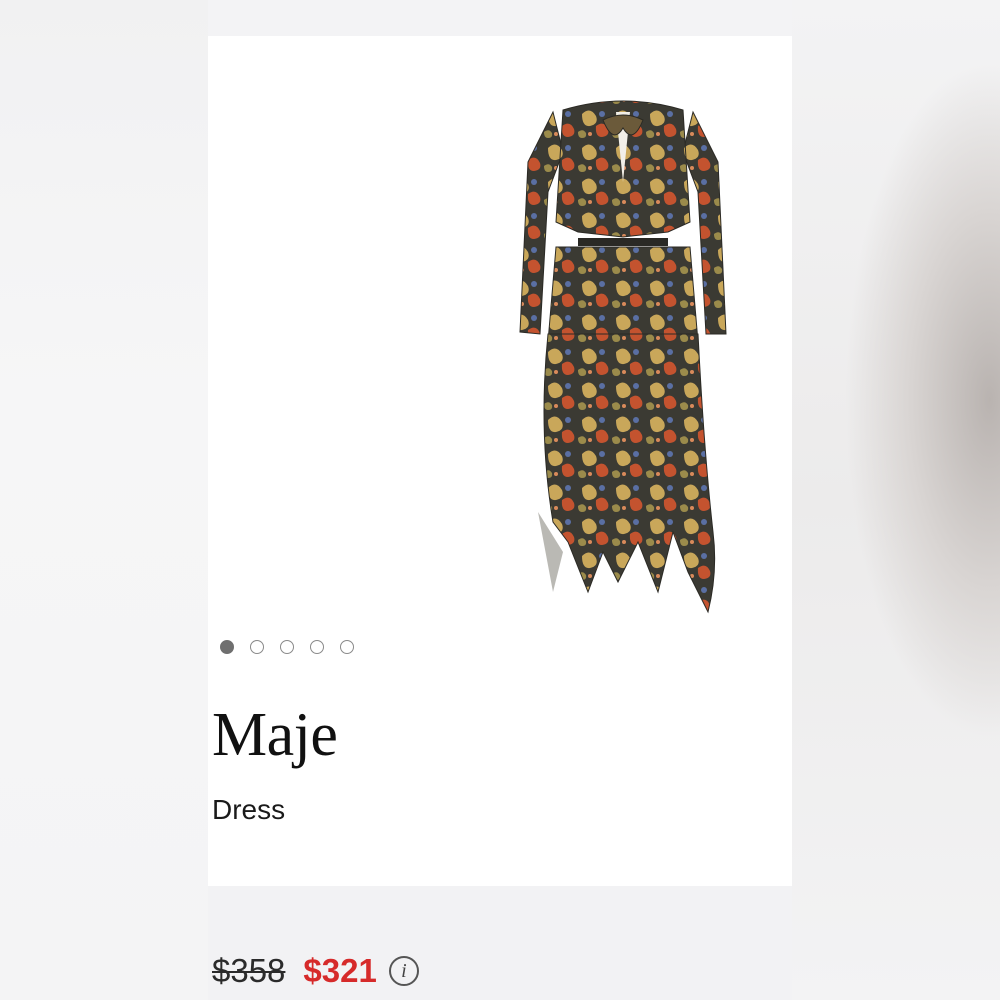  What do you see at coordinates (500, 943) in the screenshot?
I see `price-area: $358 $321 i` at bounding box center [500, 943].